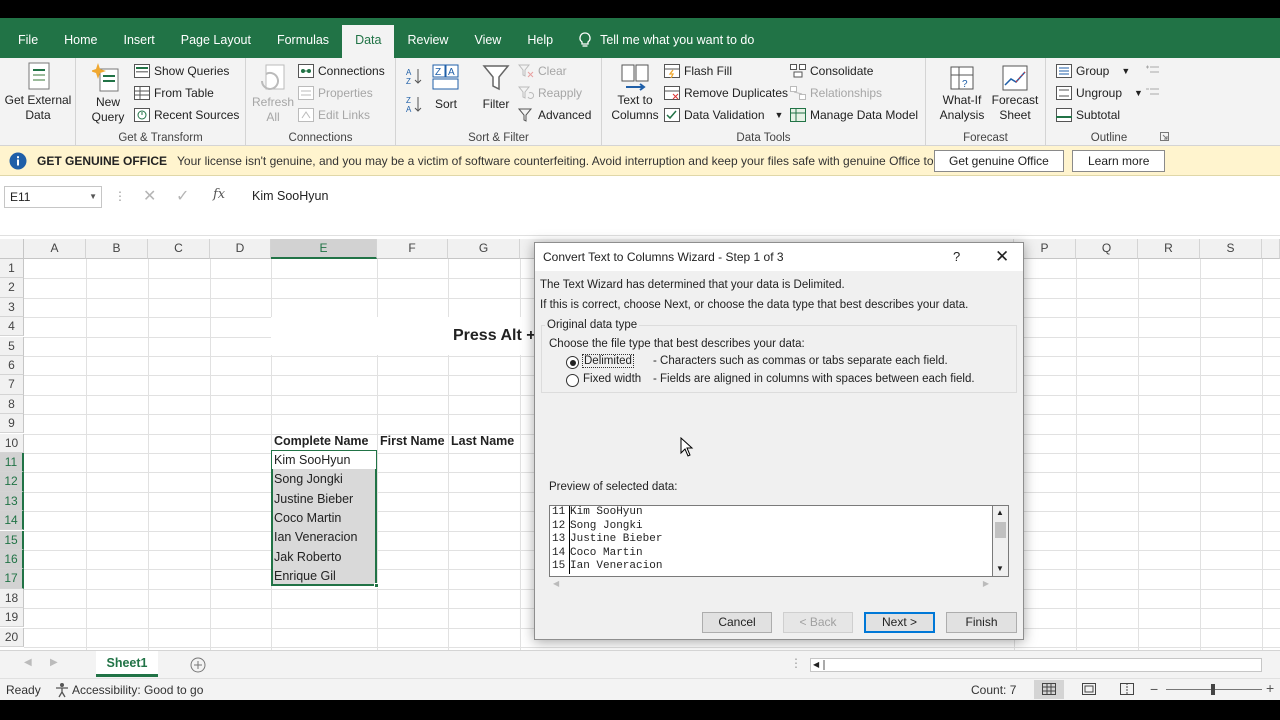 Image resolution: width=1280 pixels, height=720 pixels. I want to click on fill-handle, so click(376, 585).